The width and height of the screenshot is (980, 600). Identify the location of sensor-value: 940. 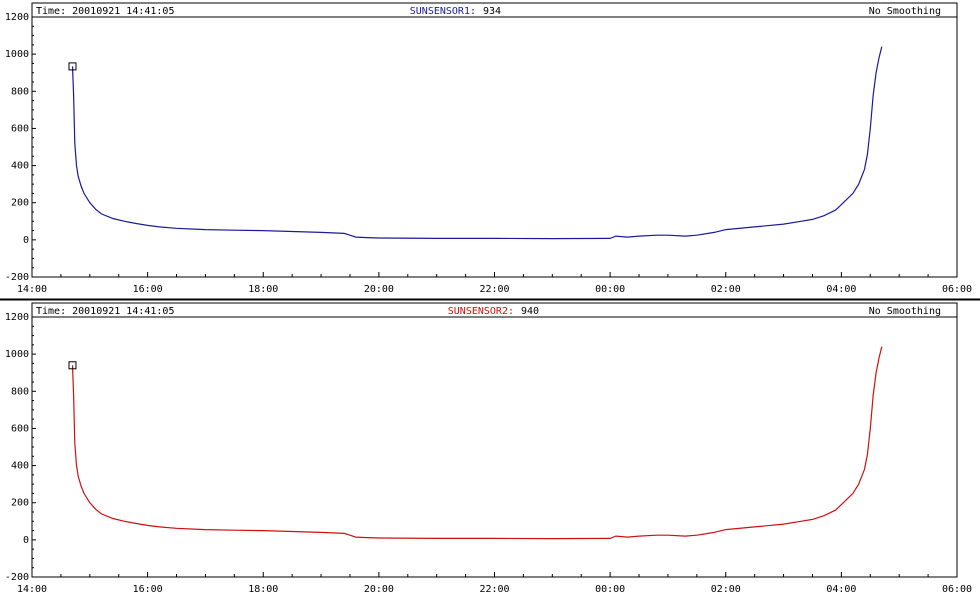
(530, 311).